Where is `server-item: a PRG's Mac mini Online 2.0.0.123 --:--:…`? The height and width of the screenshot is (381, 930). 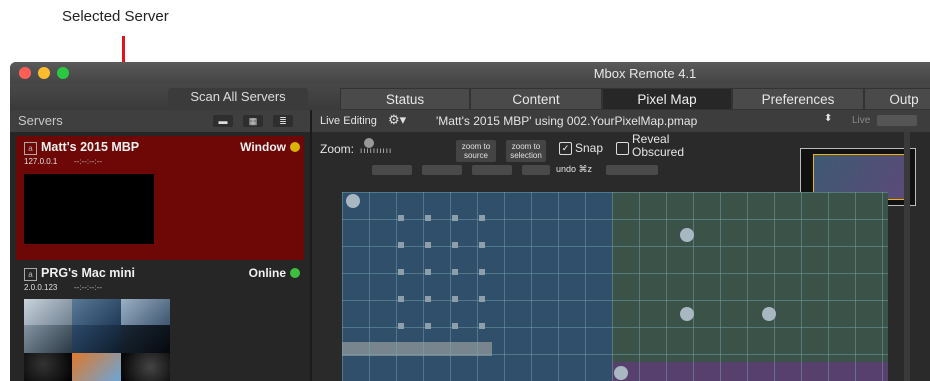
server-item: a PRG's Mac mini Online 2.0.0.123 --:--:… is located at coordinates (160, 321).